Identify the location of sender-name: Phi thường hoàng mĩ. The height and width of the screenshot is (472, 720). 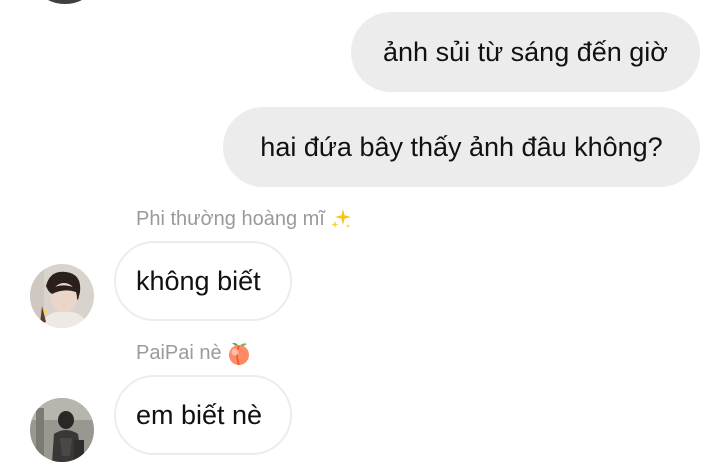
(244, 219).